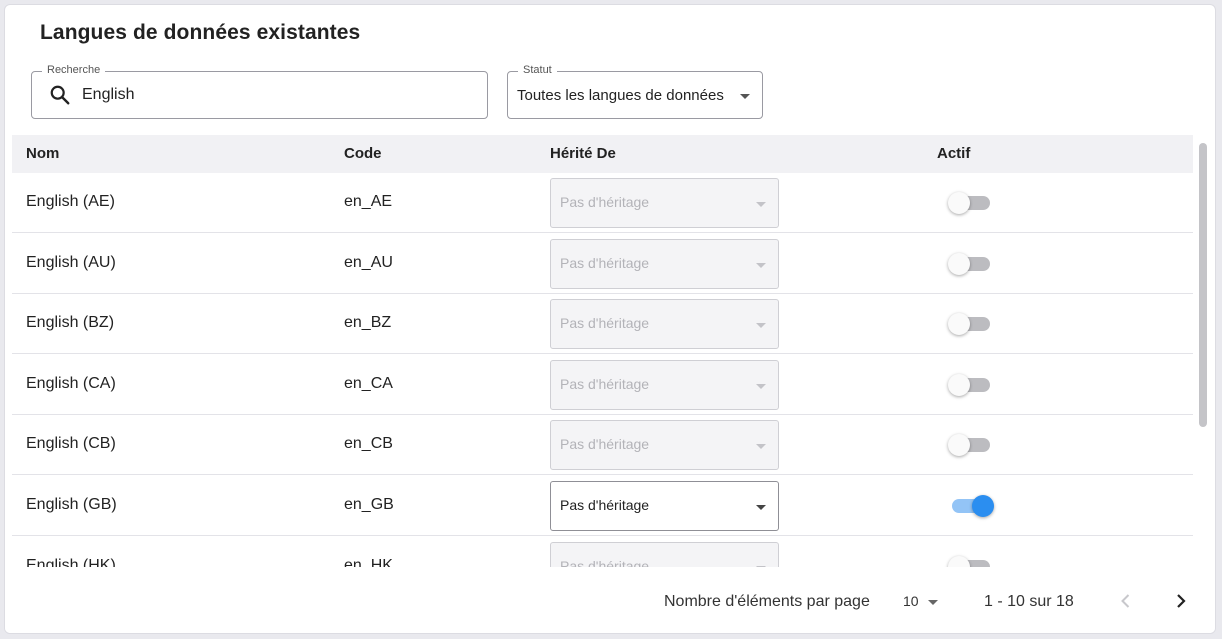  What do you see at coordinates (368, 323) in the screenshot?
I see `language-code: en_BZ` at bounding box center [368, 323].